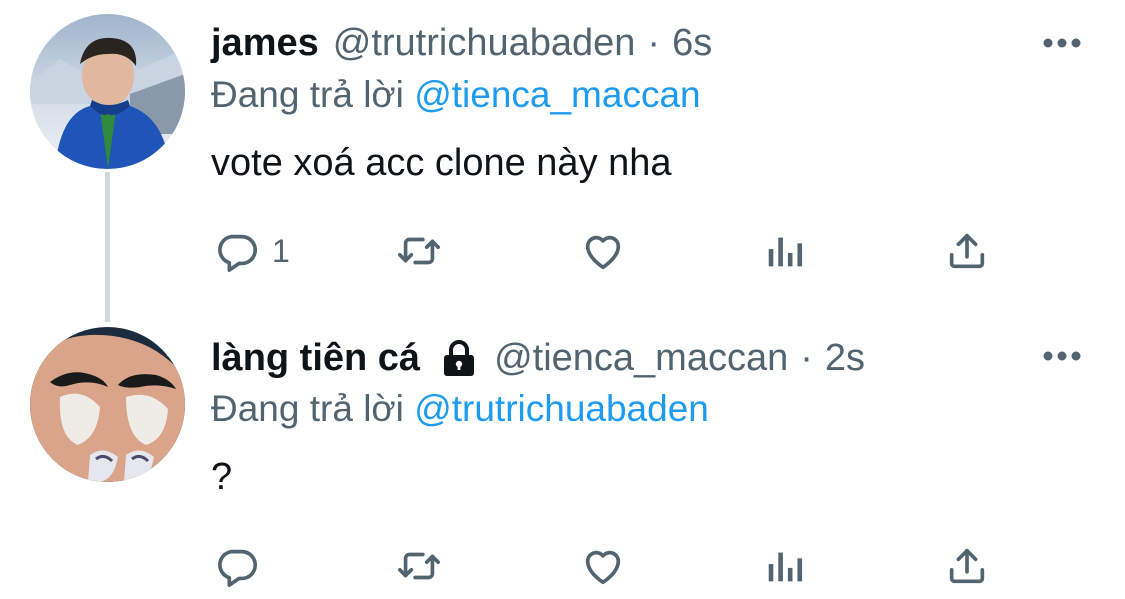 The width and height of the screenshot is (1125, 599). I want to click on tweet-actions: 1, so click(562, 251).